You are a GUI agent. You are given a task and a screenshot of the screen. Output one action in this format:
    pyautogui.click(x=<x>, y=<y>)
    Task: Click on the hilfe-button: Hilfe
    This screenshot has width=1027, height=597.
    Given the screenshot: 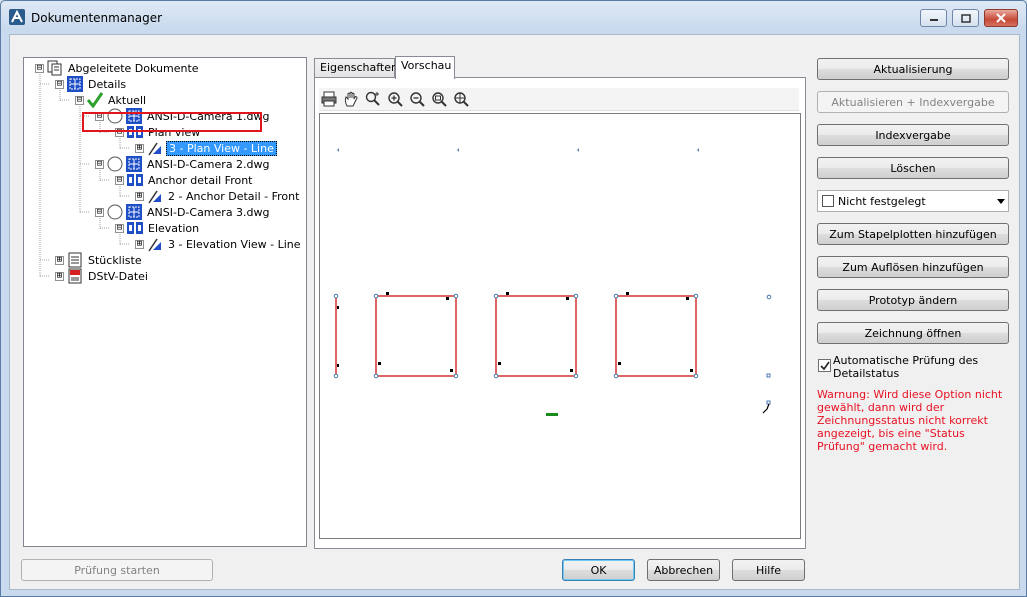 What is the action you would take?
    pyautogui.click(x=768, y=570)
    